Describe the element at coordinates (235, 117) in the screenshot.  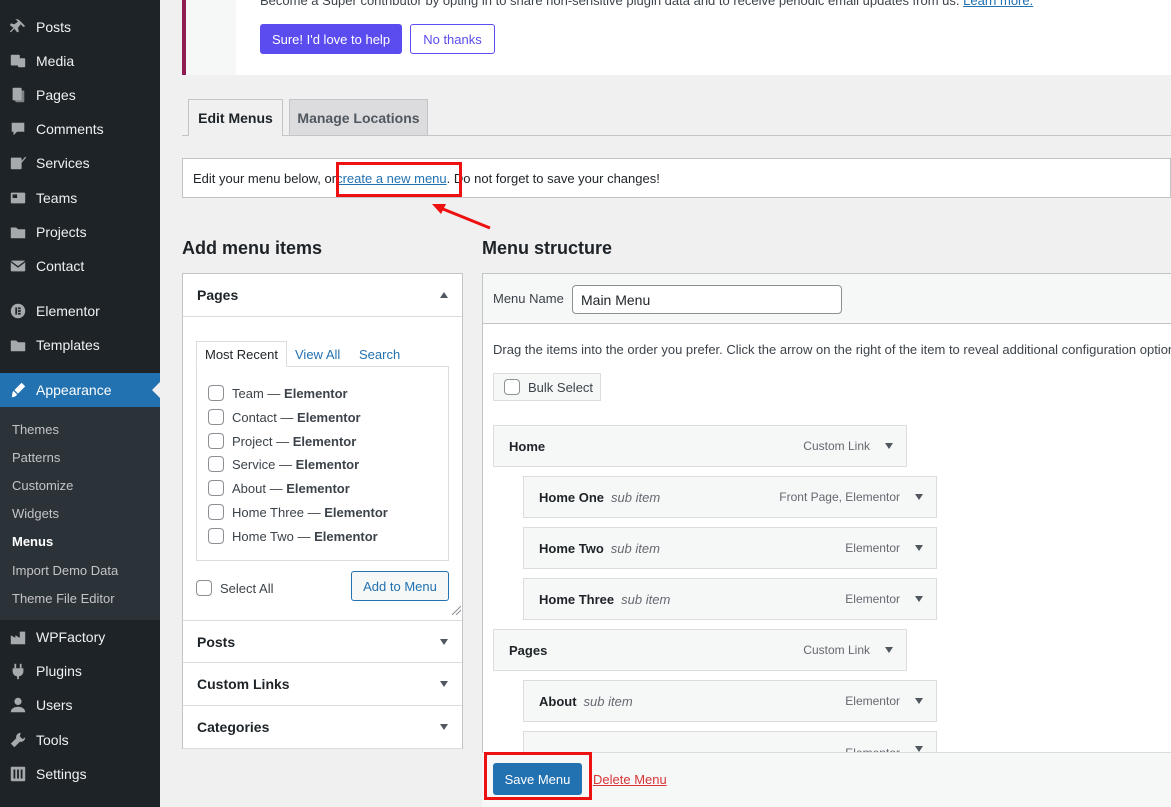
I see `tab-edit-menus: Edit Menus` at that location.